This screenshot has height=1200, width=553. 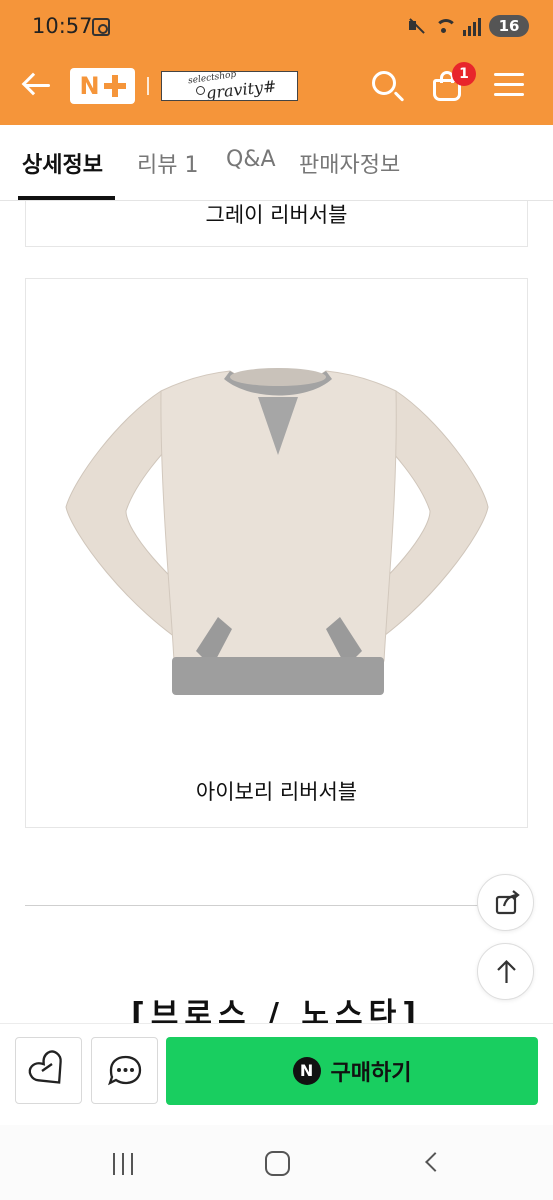 I want to click on heart-icon, so click(x=48, y=1070).